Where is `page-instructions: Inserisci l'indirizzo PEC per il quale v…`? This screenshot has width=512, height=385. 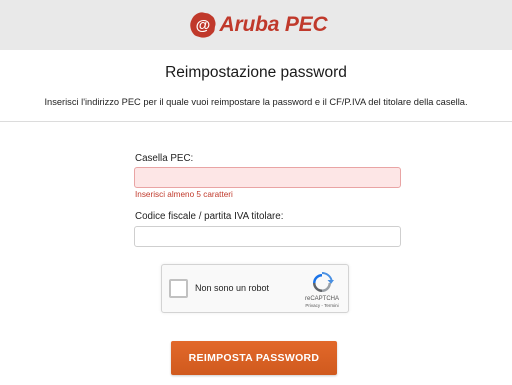 page-instructions: Inserisci l'indirizzo PEC per il quale v… is located at coordinates (256, 102).